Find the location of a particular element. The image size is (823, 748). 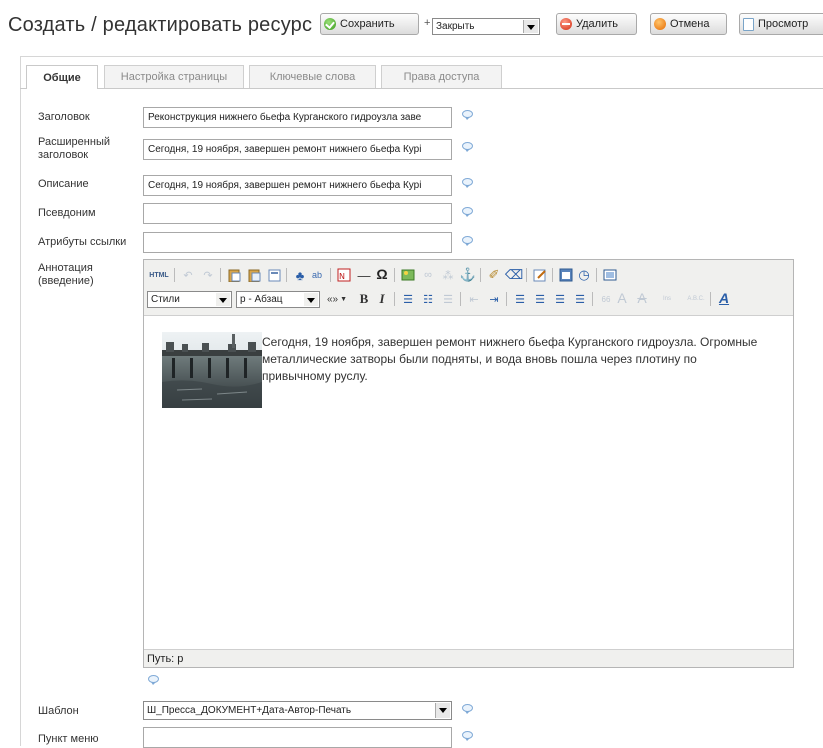

chevron-down-icon: ▼ is located at coordinates (344, 299).